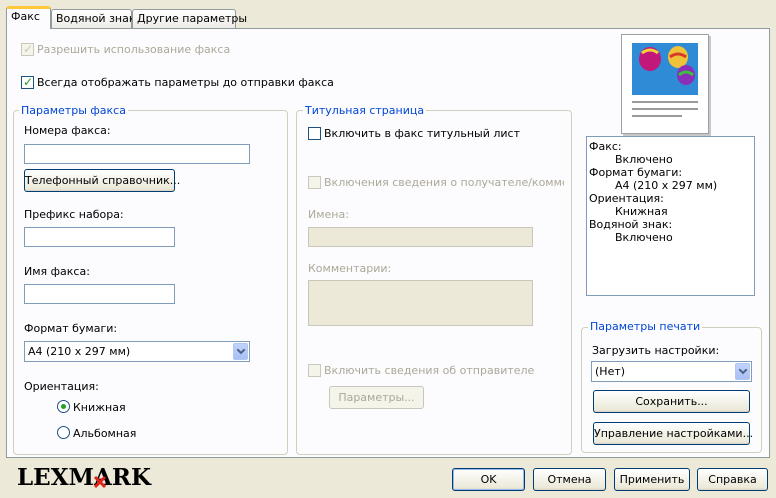 The width and height of the screenshot is (776, 498). What do you see at coordinates (429, 370) in the screenshot?
I see `include-sender-label: Включить сведения об отправителе` at bounding box center [429, 370].